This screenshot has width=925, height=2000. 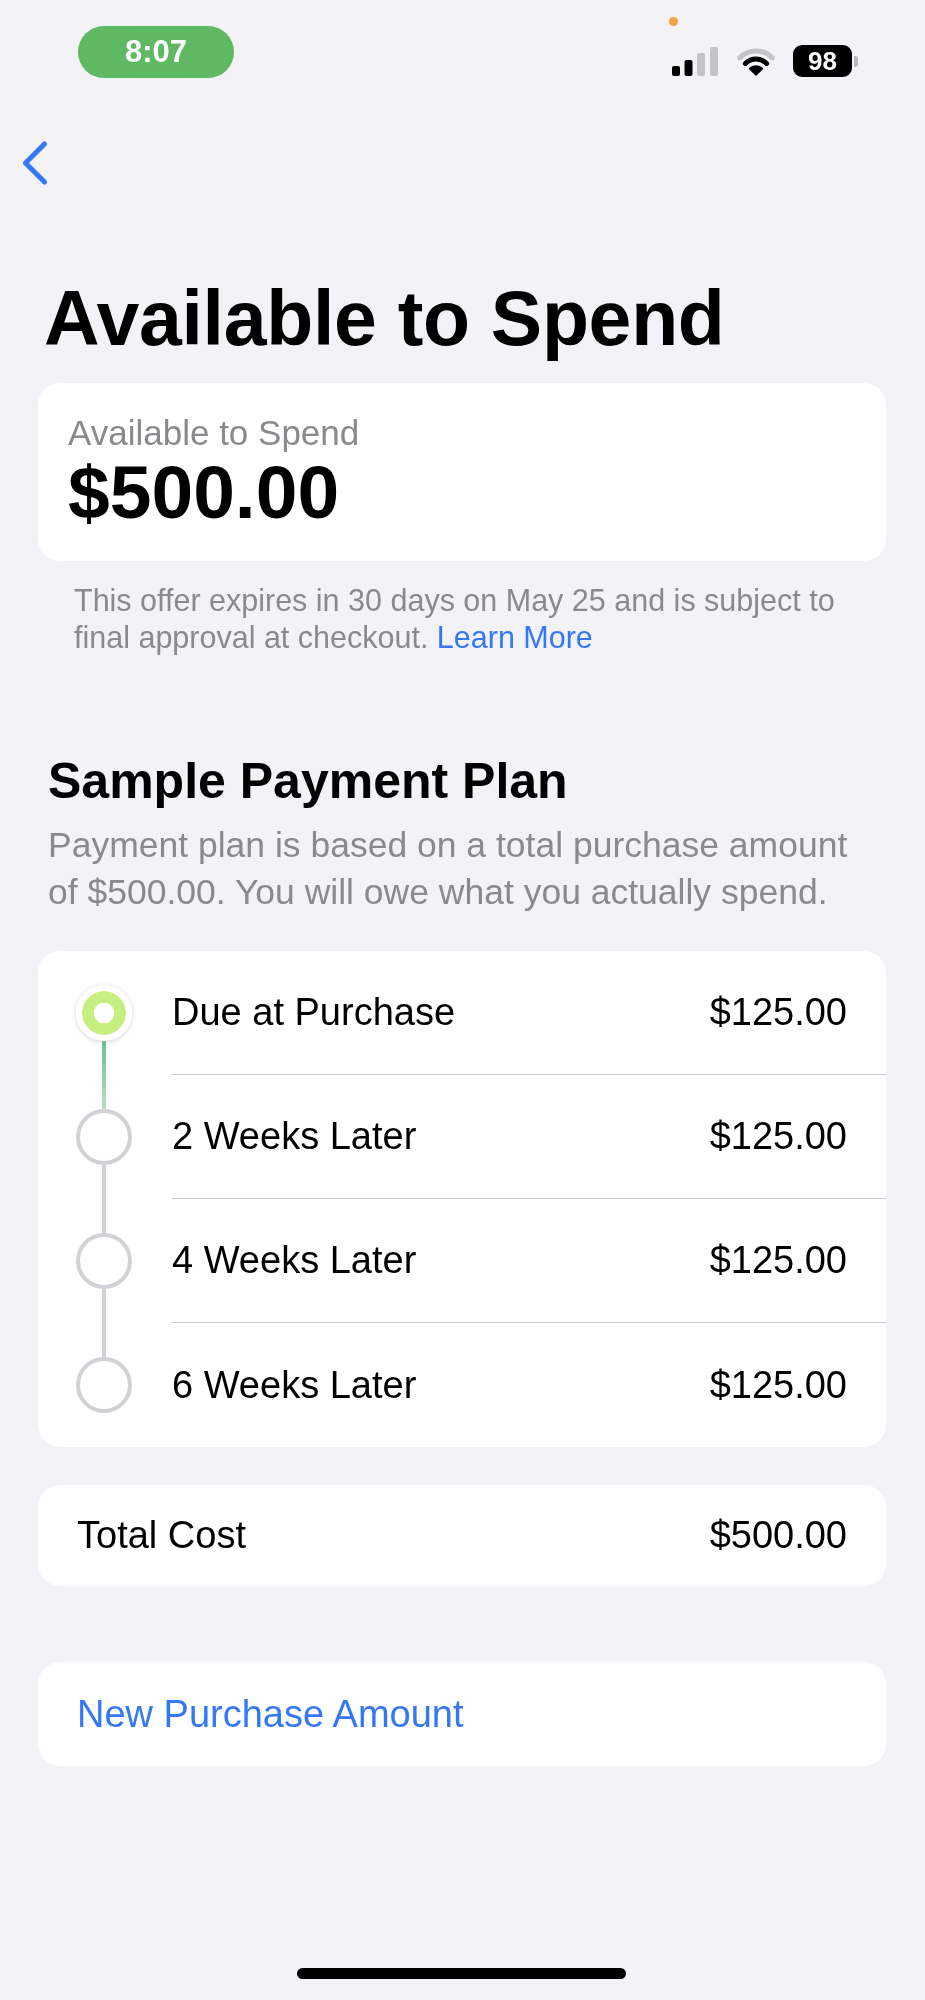 What do you see at coordinates (673, 21) in the screenshot?
I see `indicator-dot-icon` at bounding box center [673, 21].